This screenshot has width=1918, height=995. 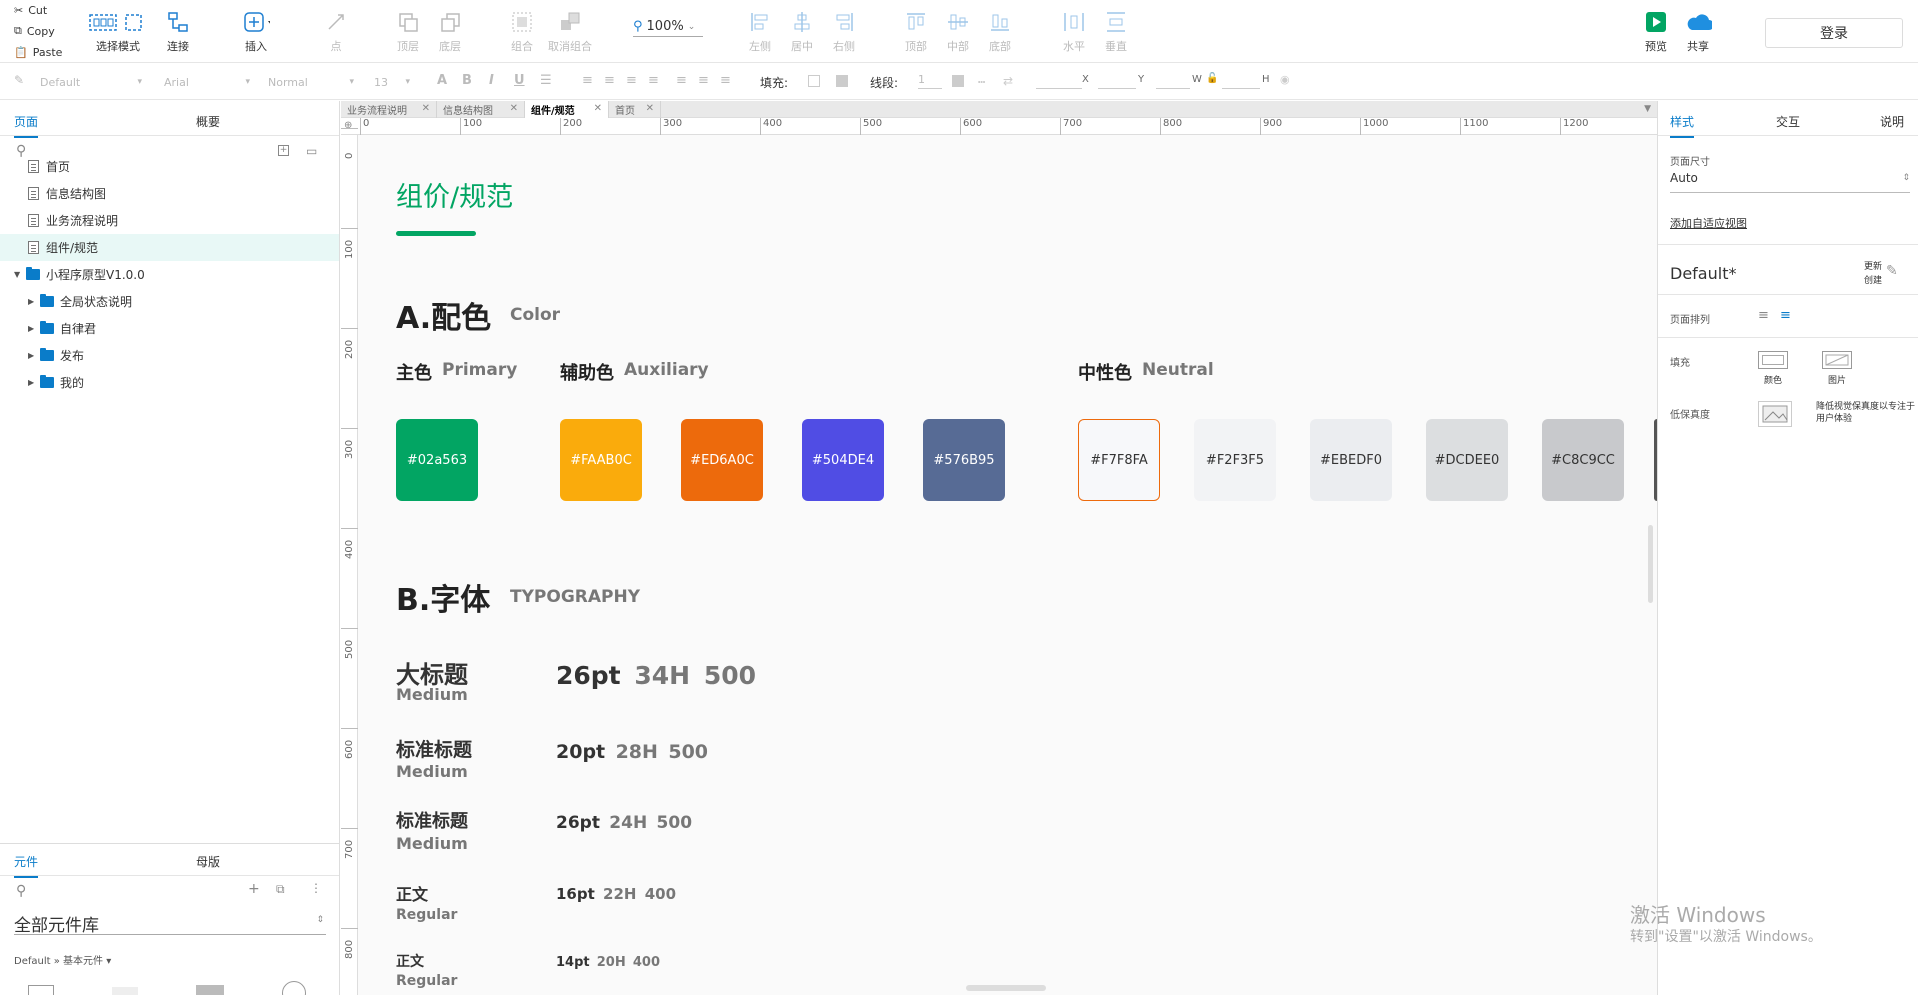 What do you see at coordinates (1006, 988) in the screenshot?
I see `canvas-horizontal-scrollbar` at bounding box center [1006, 988].